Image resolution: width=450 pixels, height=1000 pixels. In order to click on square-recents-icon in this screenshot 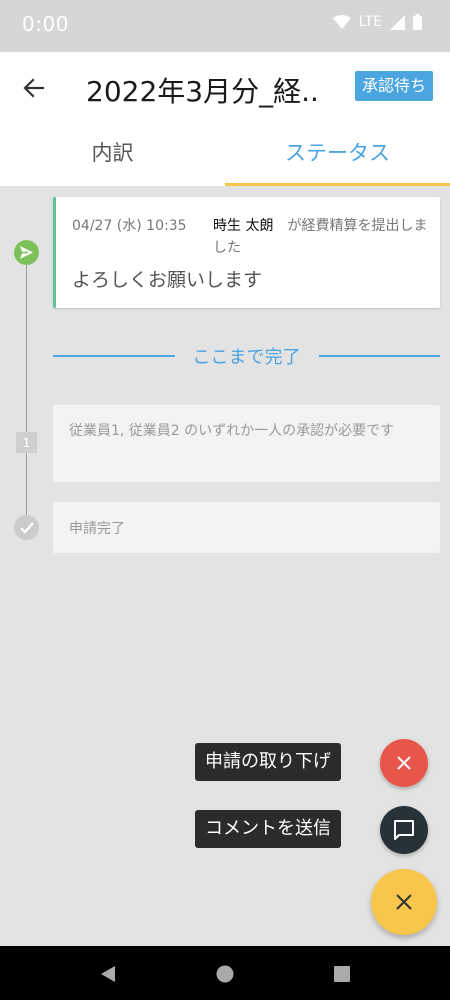, I will do `click(342, 974)`.